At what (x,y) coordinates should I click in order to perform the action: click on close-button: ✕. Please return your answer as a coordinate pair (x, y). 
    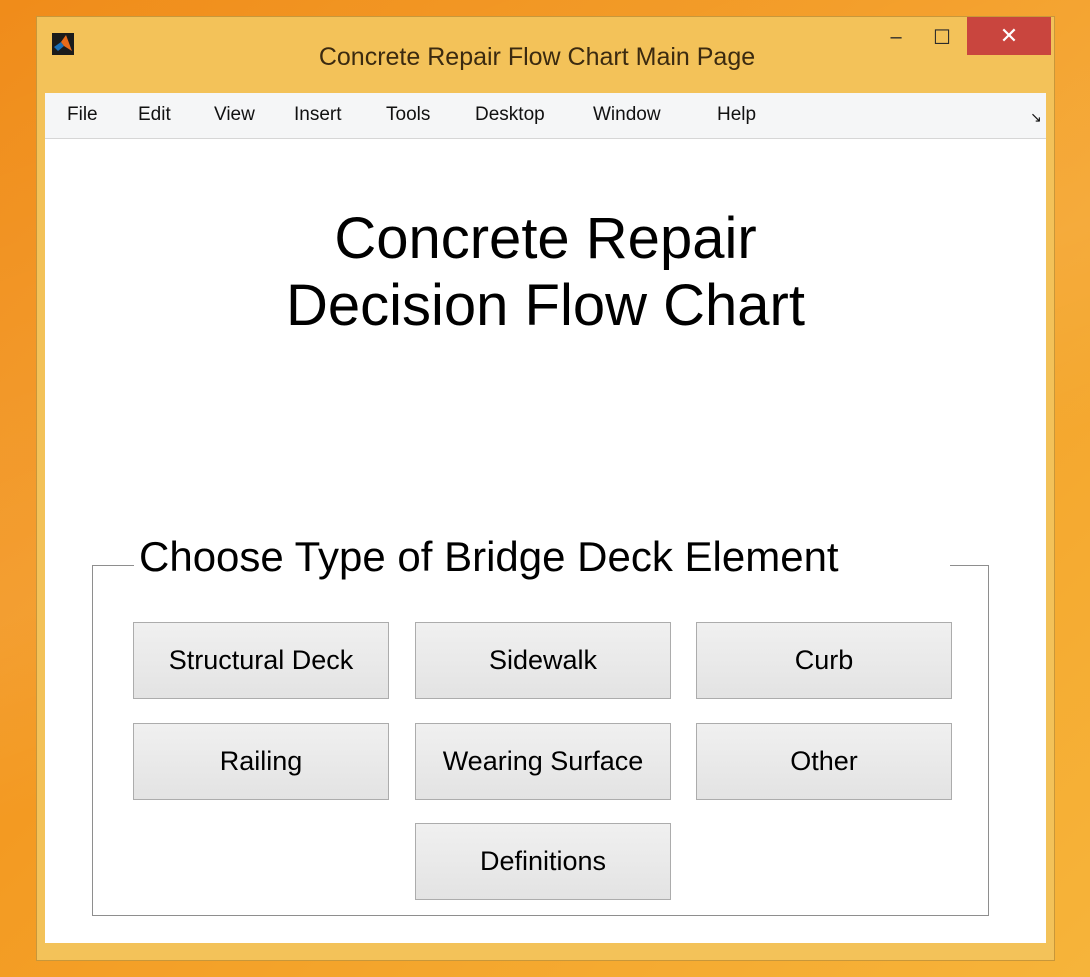
    Looking at the image, I should click on (1009, 36).